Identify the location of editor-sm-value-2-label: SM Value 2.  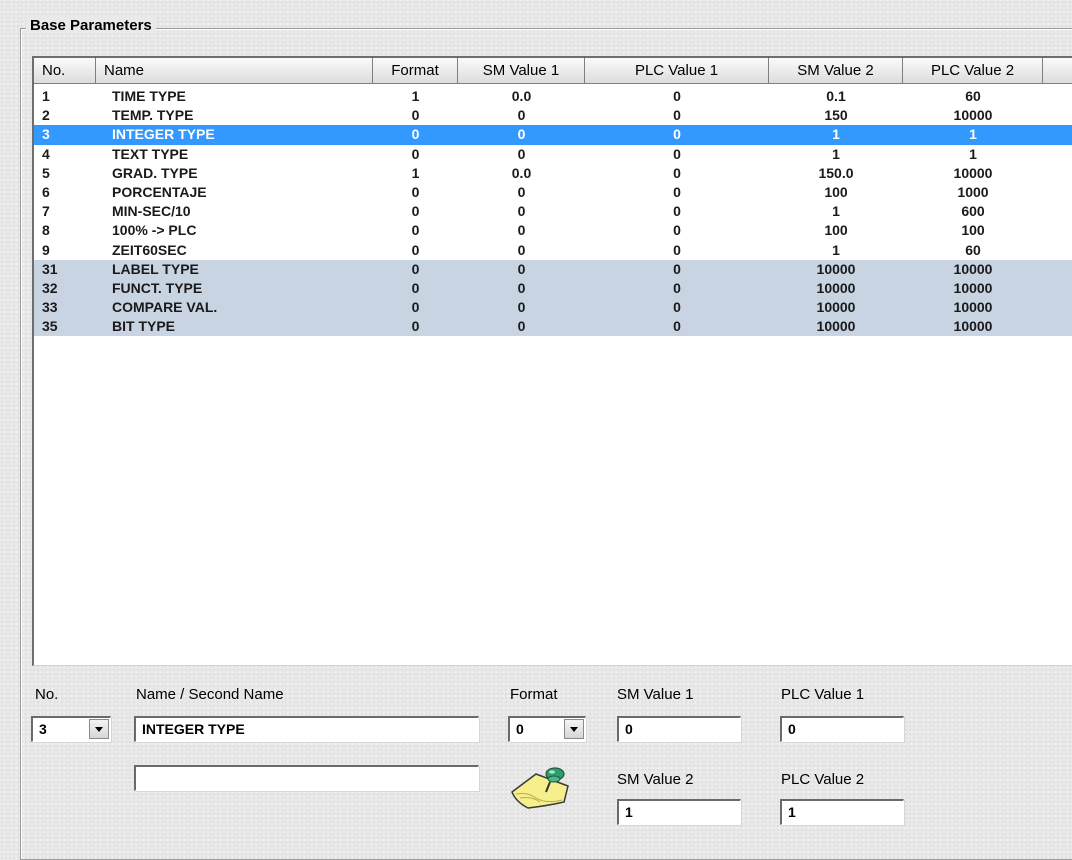
(655, 779).